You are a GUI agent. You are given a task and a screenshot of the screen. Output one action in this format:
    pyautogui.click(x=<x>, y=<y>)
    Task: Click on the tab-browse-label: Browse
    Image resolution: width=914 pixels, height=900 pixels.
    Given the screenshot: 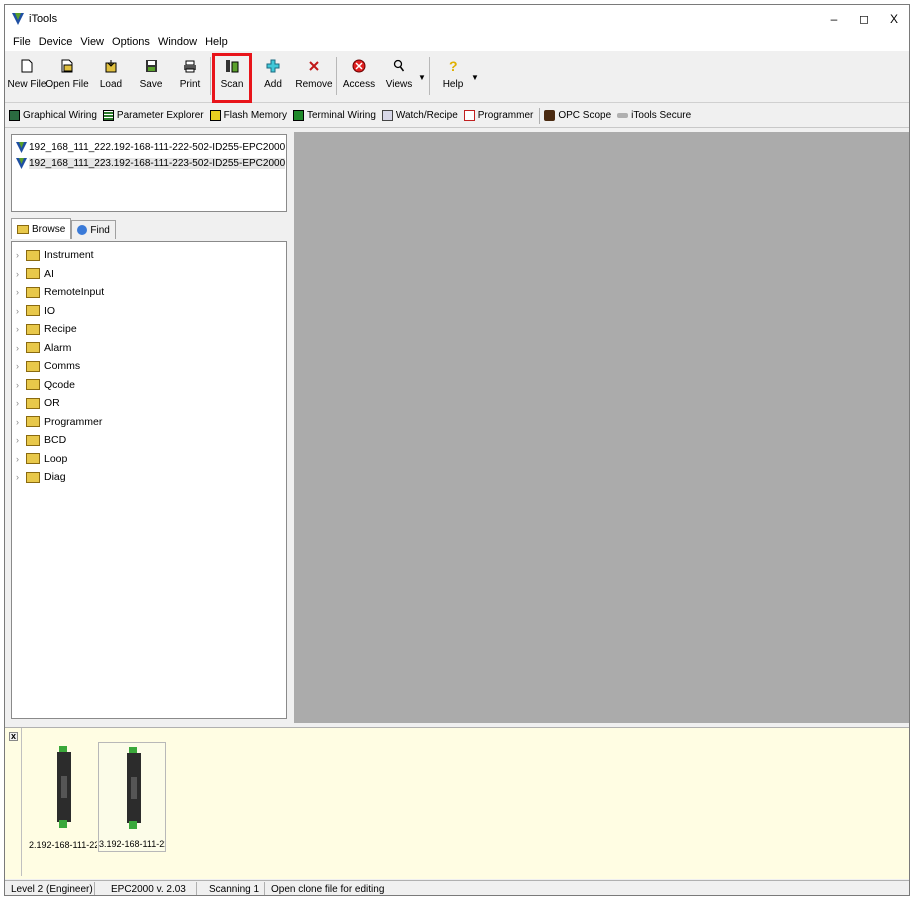 What is the action you would take?
    pyautogui.click(x=49, y=229)
    